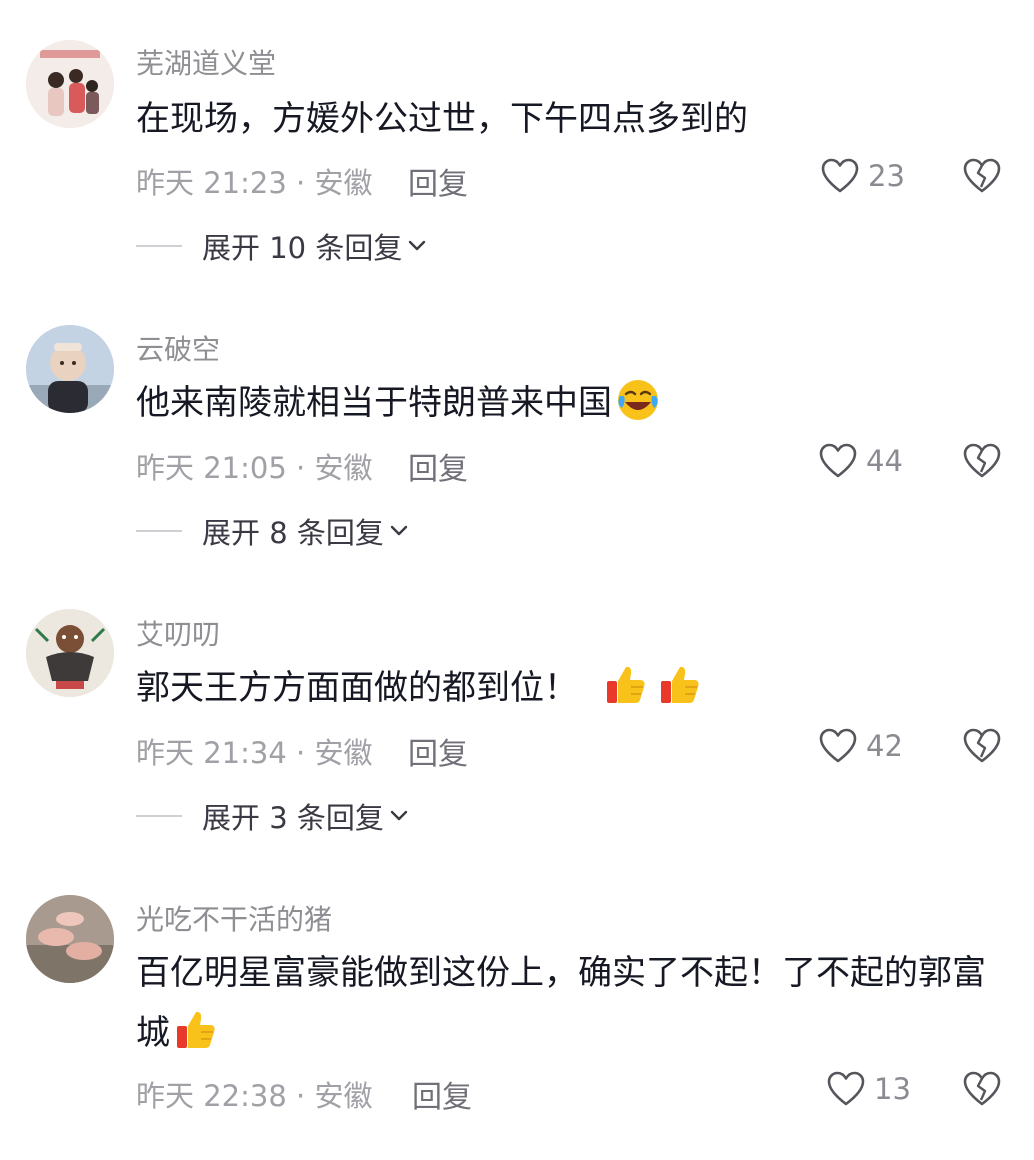  I want to click on reply-button: 回复, so click(442, 1094).